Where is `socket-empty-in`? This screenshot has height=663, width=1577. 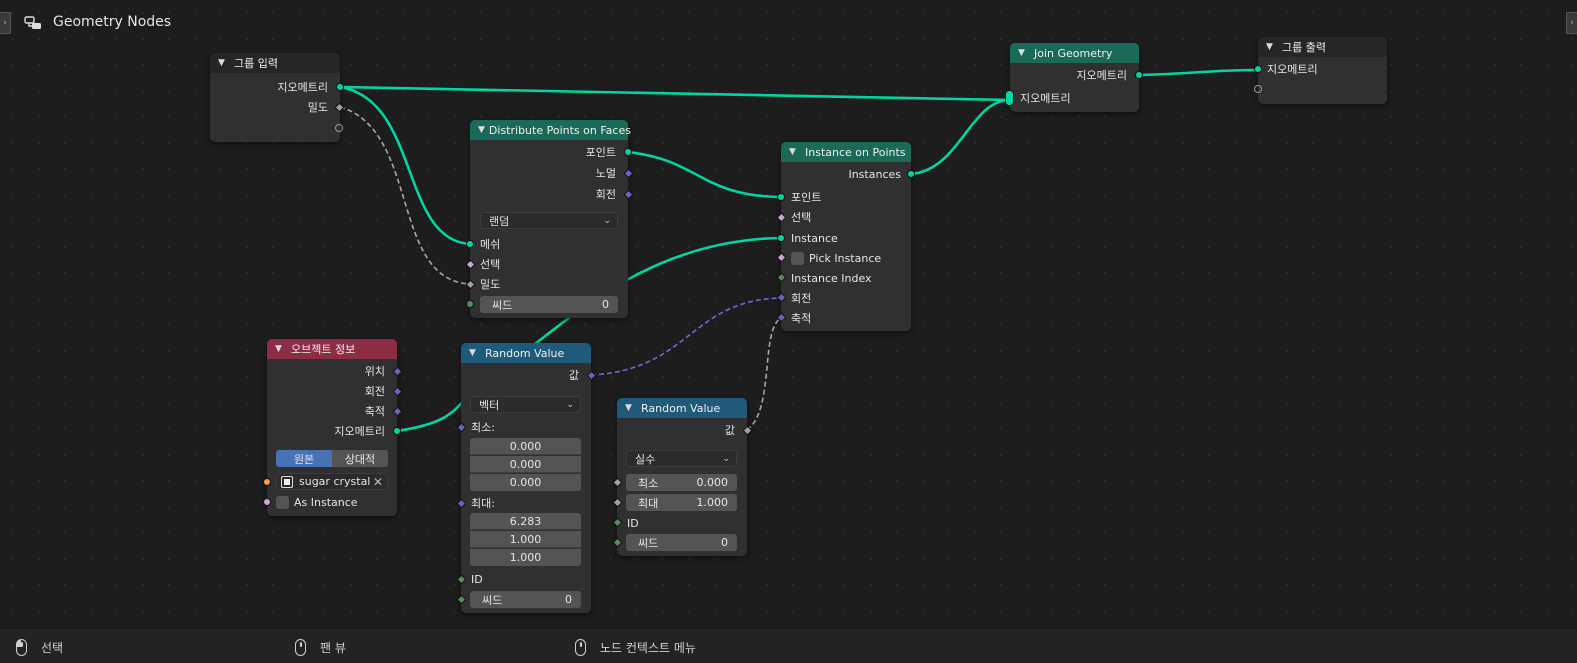 socket-empty-in is located at coordinates (1258, 89).